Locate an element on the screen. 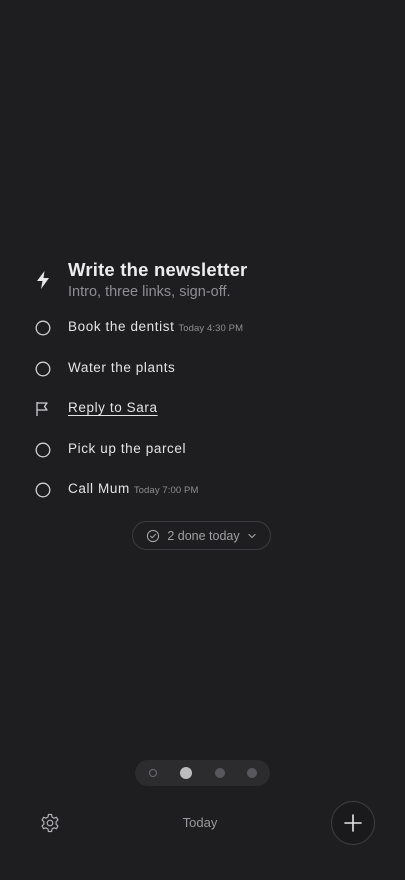  done-today-toggle: 2 done today is located at coordinates (201, 535).